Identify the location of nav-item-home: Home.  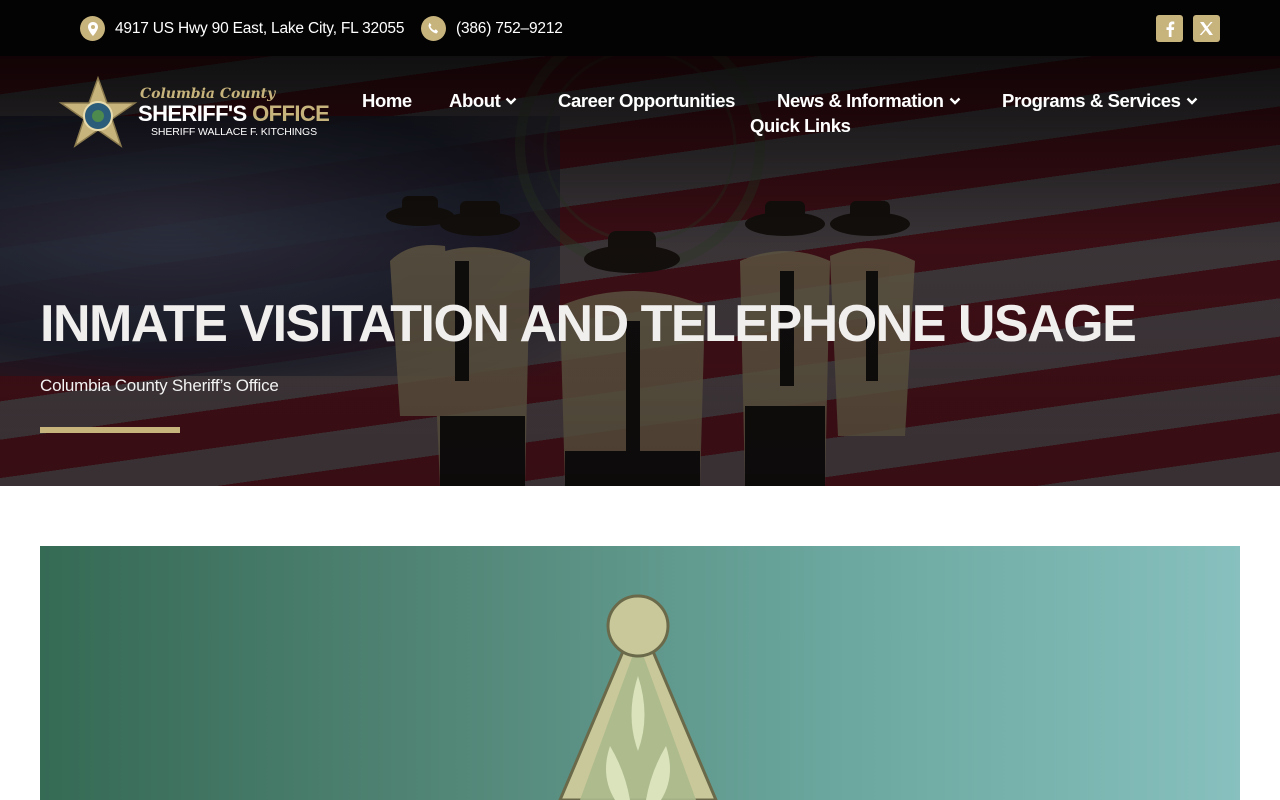
(387, 101).